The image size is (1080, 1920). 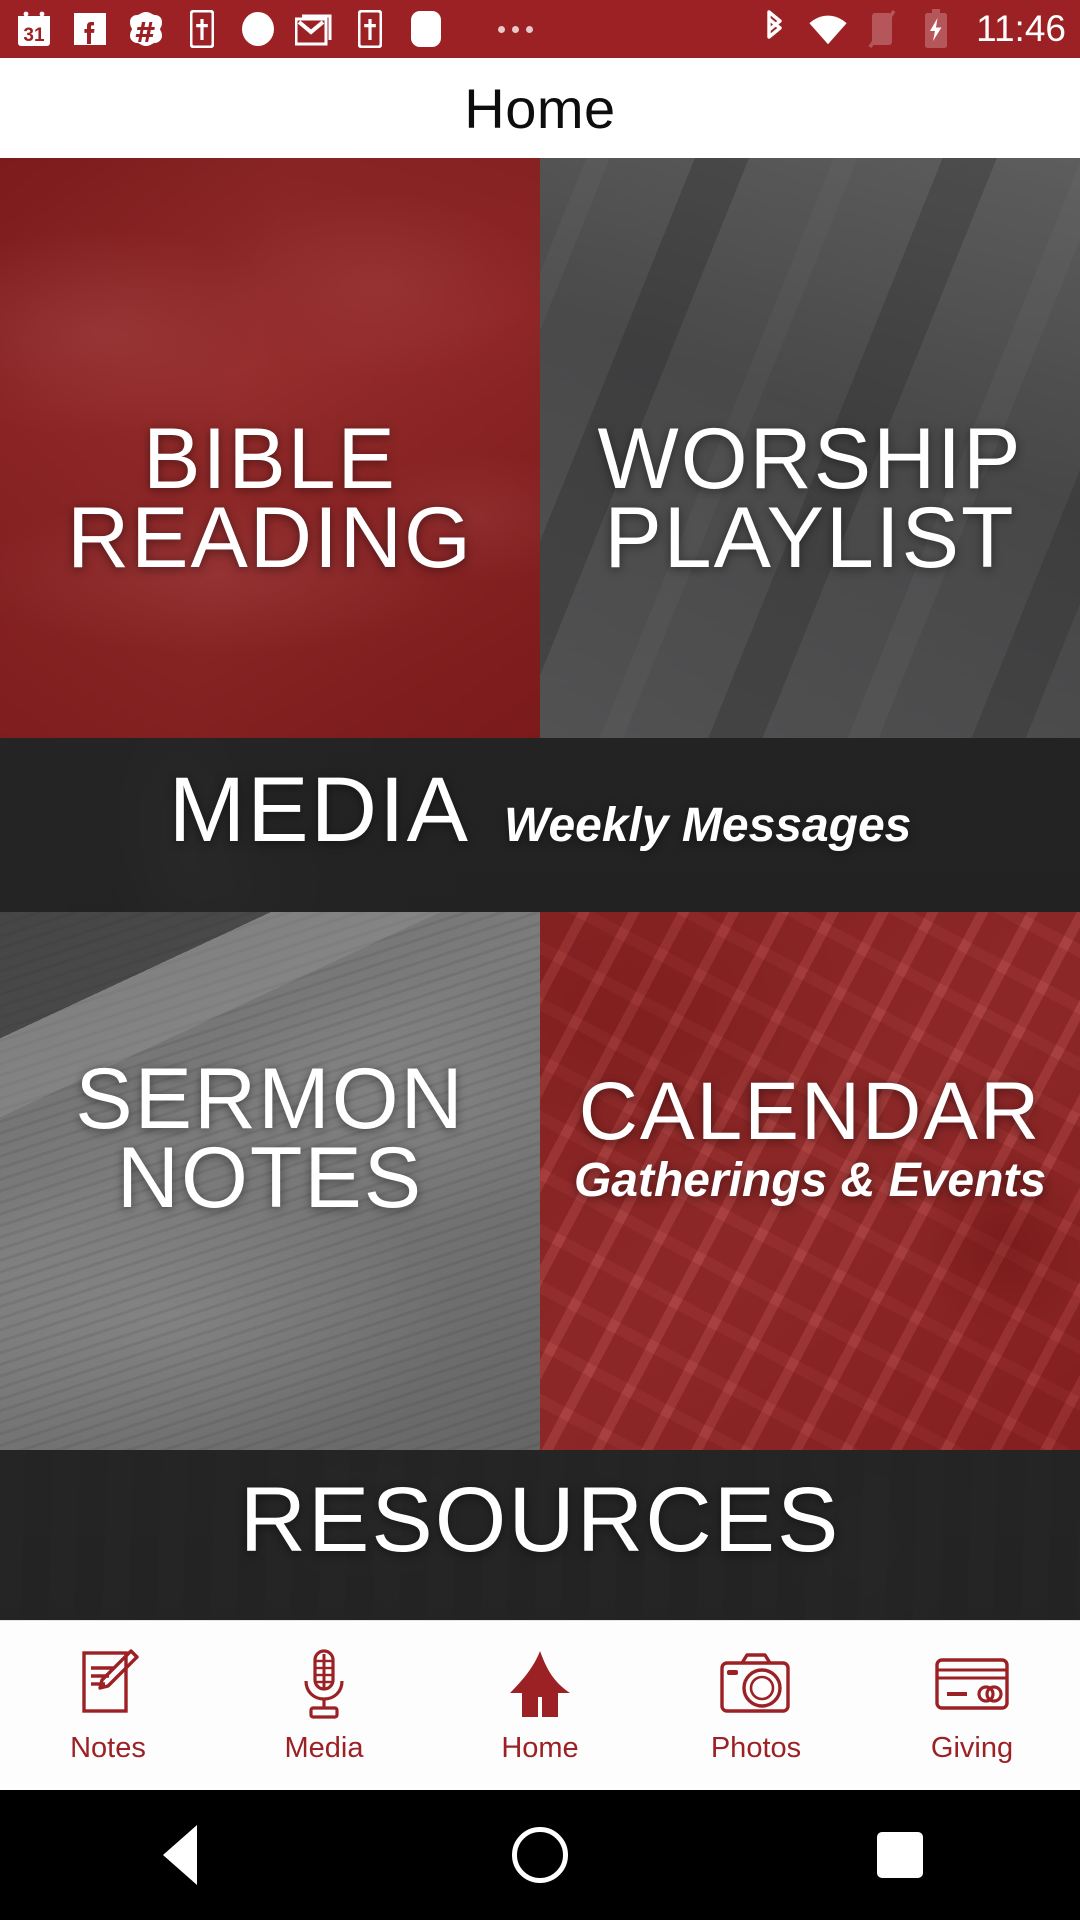 I want to click on tile-calendar: CALENDAR Gatherings & Events, so click(x=810, y=1181).